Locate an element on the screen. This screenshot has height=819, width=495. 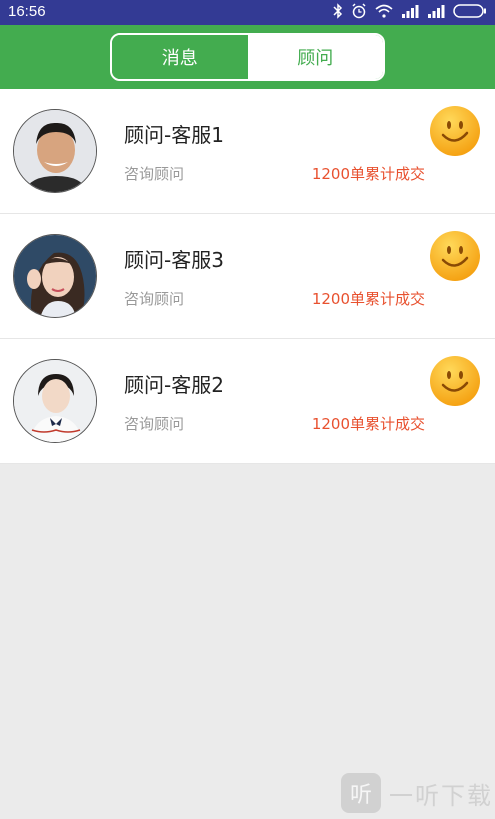
watermark: 听 一听下载 is located at coordinates (417, 793).